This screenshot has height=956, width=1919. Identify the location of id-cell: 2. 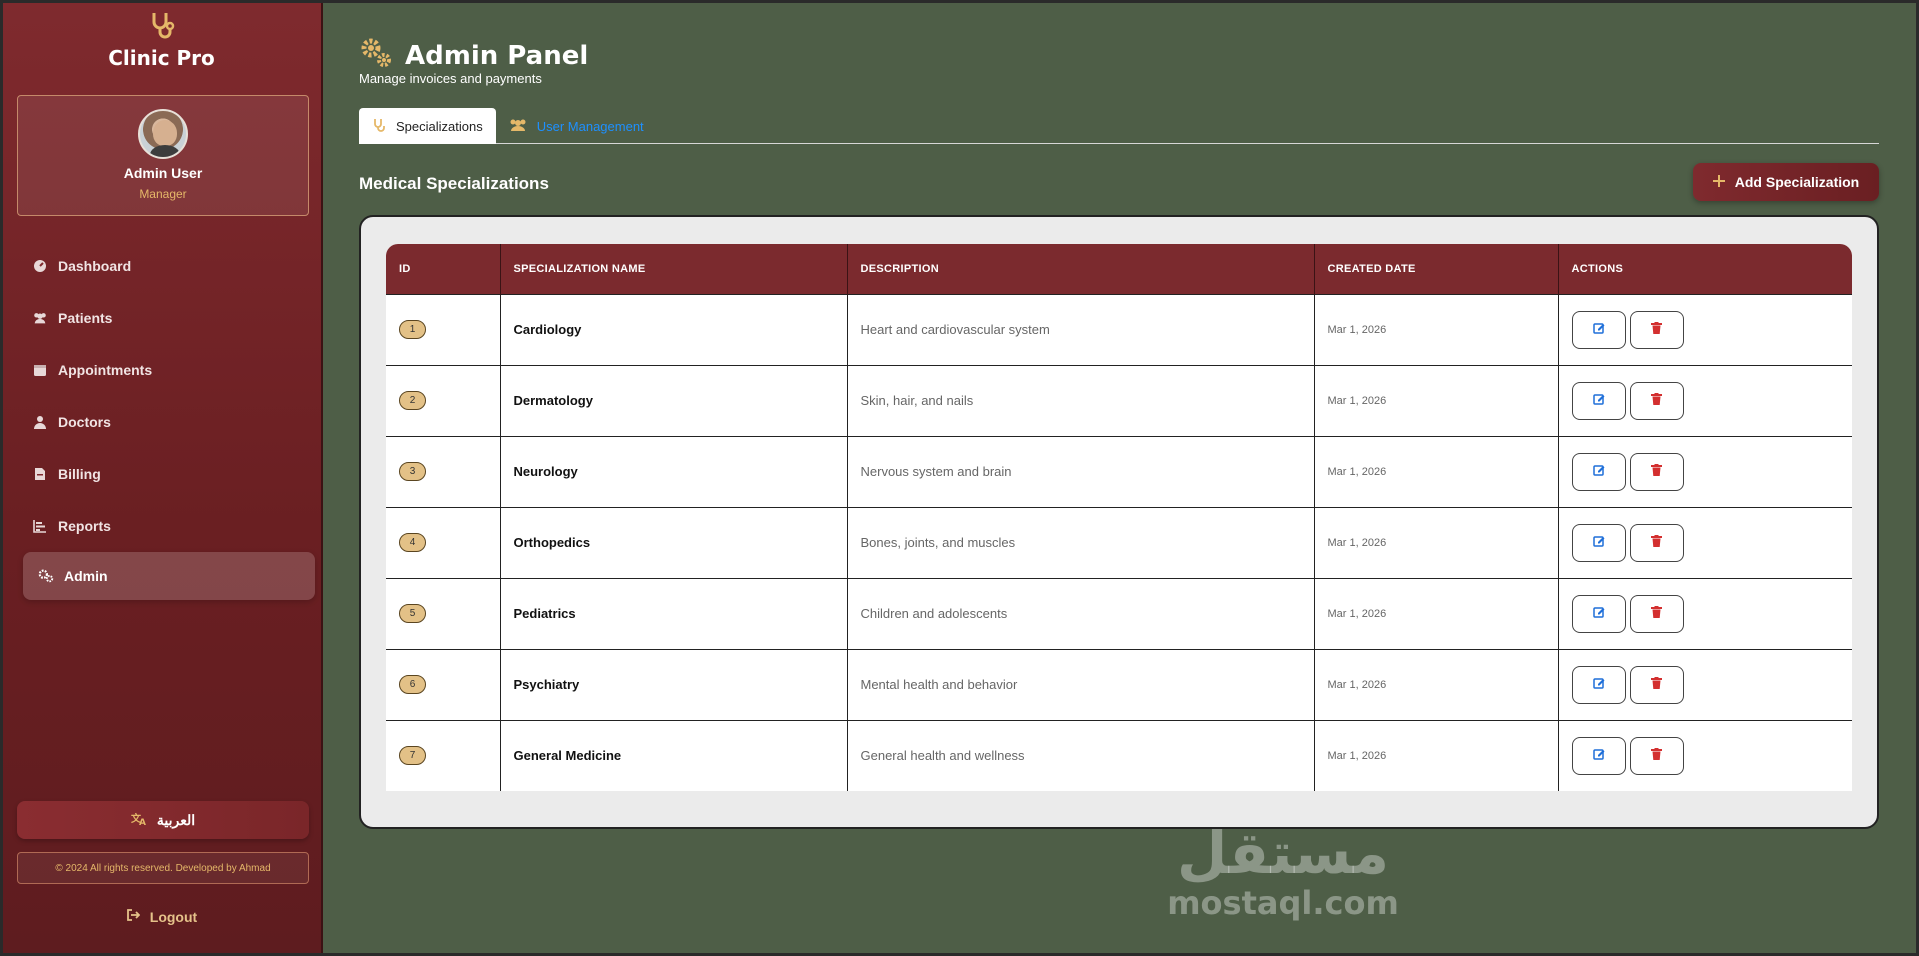
(443, 400).